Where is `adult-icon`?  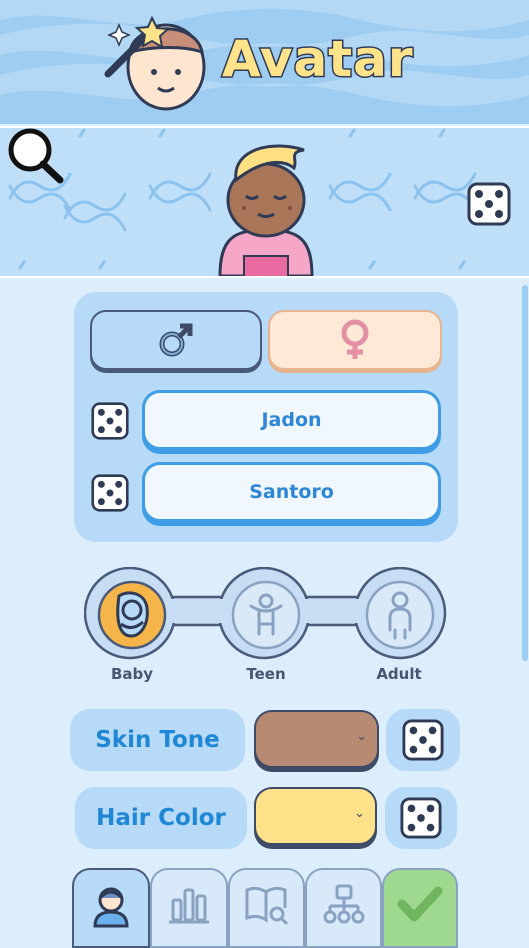
adult-icon is located at coordinates (400, 615).